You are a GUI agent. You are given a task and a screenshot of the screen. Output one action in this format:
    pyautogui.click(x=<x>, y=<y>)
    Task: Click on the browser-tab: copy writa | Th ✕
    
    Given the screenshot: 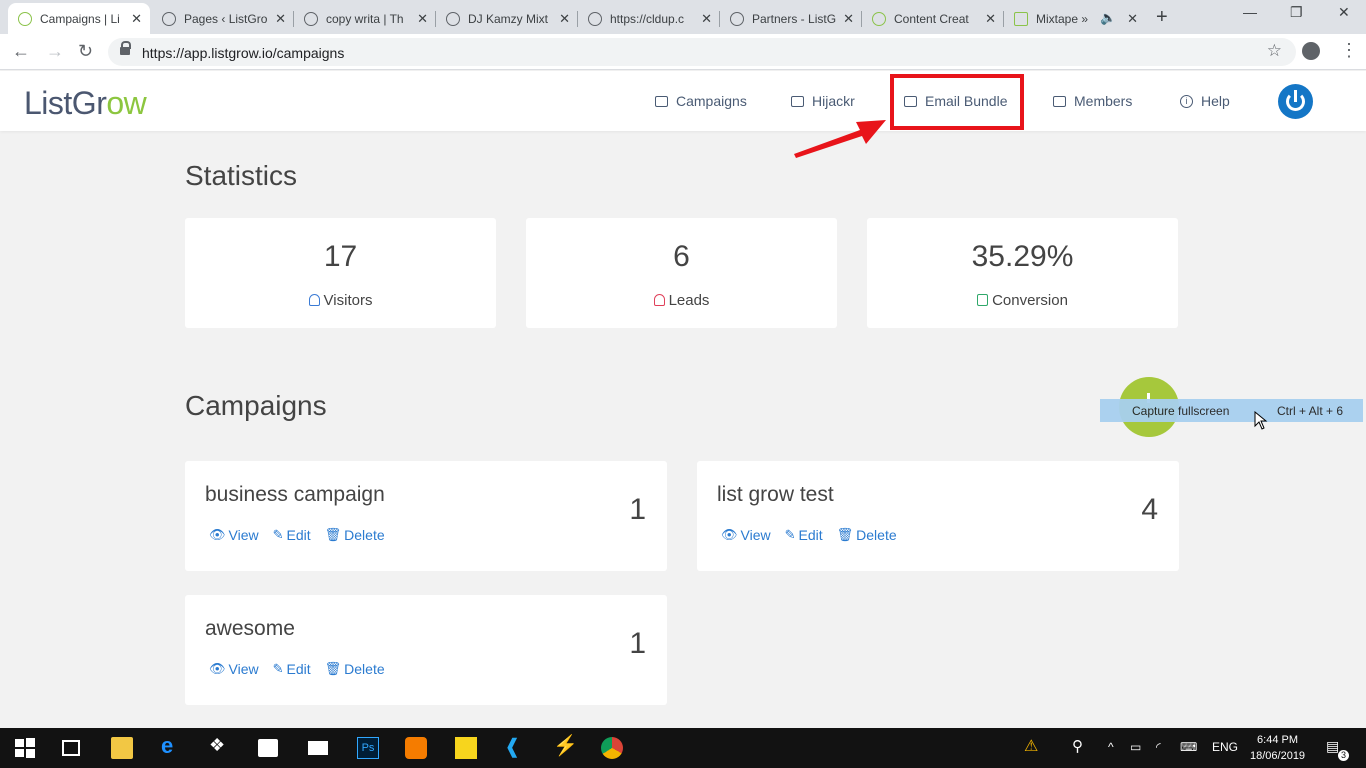 What is the action you would take?
    pyautogui.click(x=365, y=18)
    